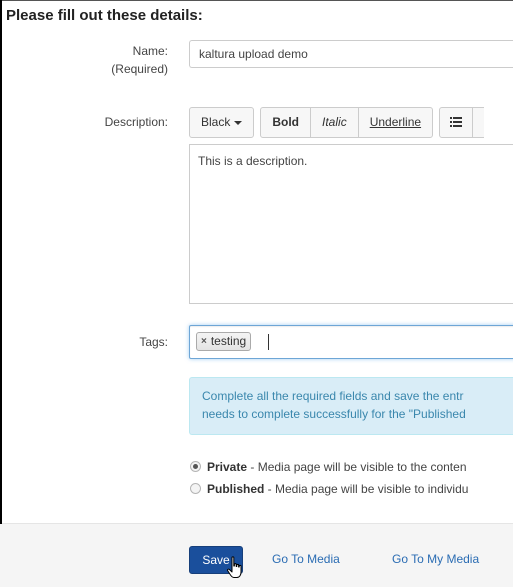 The width and height of the screenshot is (513, 587). What do you see at coordinates (227, 467) in the screenshot?
I see `private-title: Private` at bounding box center [227, 467].